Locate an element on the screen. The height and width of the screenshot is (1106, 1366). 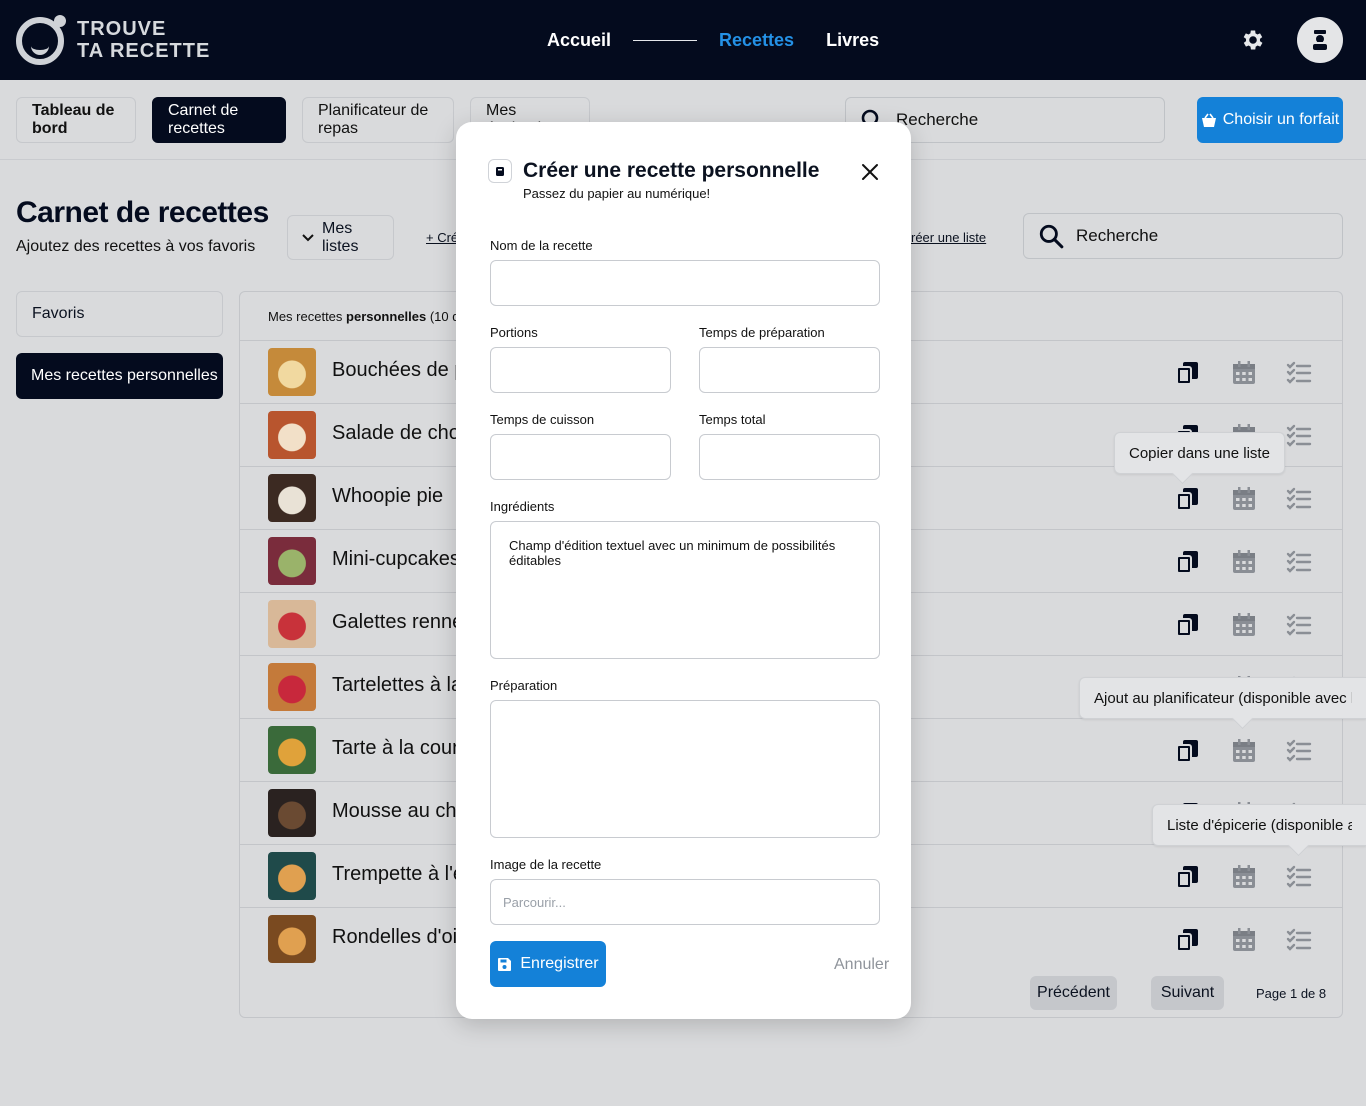
avatar is located at coordinates (1320, 40).